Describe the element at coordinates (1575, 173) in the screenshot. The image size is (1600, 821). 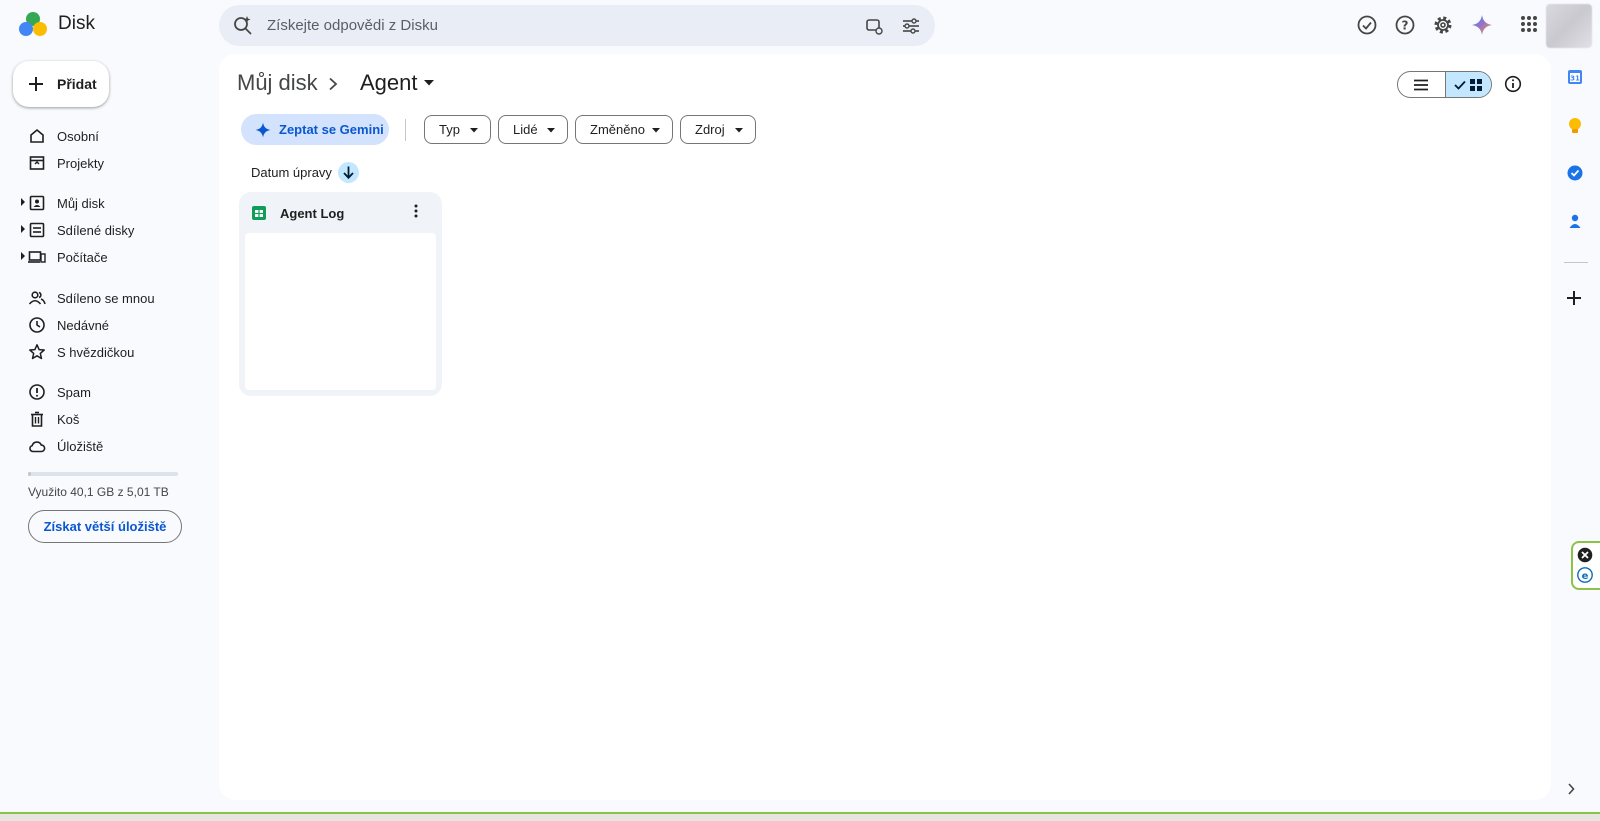
I see `tasks-icon` at that location.